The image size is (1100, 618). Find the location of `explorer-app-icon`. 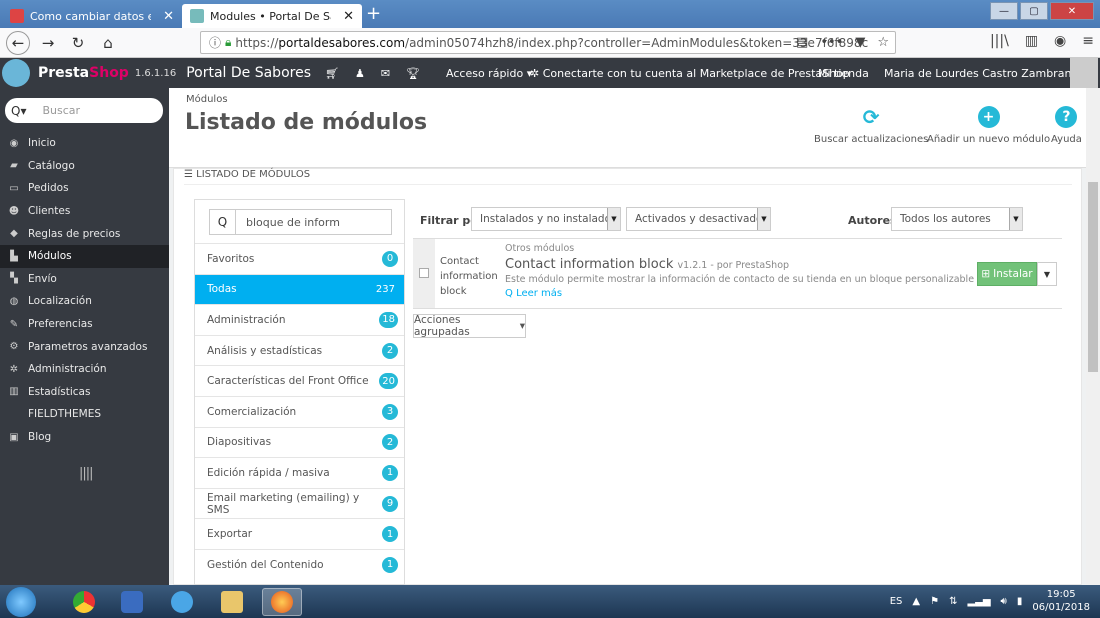

explorer-app-icon is located at coordinates (232, 602).